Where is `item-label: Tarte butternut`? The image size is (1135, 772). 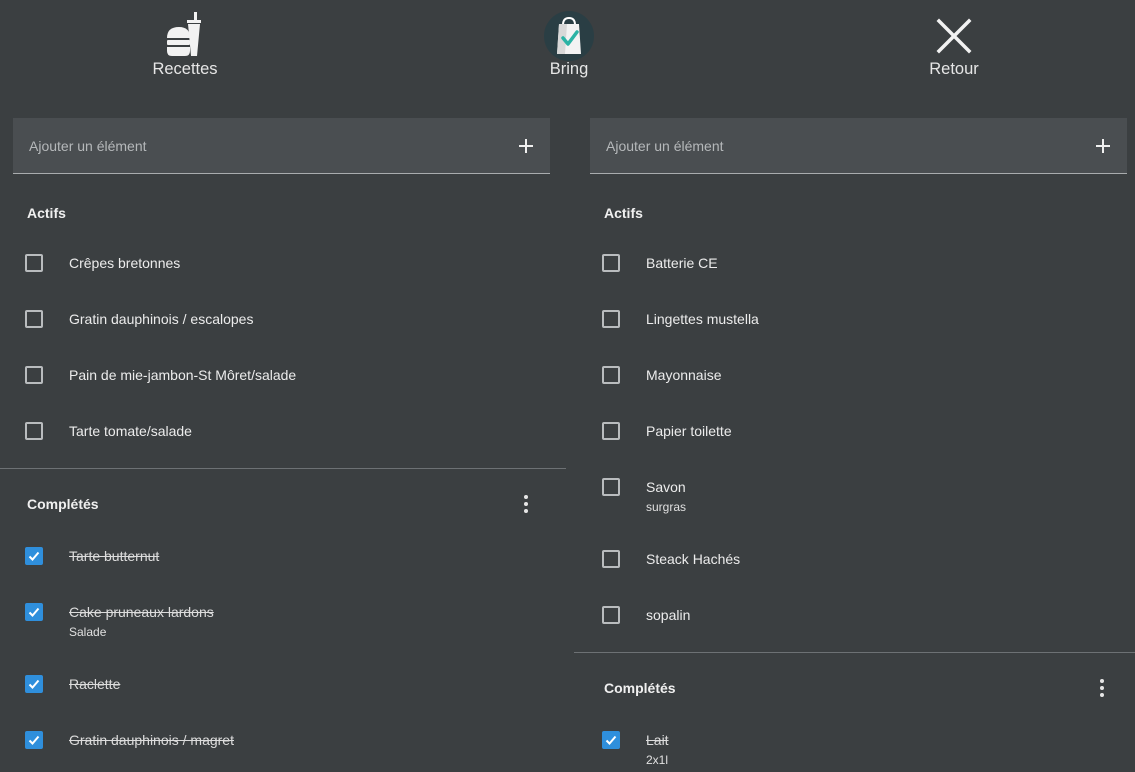 item-label: Tarte butternut is located at coordinates (114, 556).